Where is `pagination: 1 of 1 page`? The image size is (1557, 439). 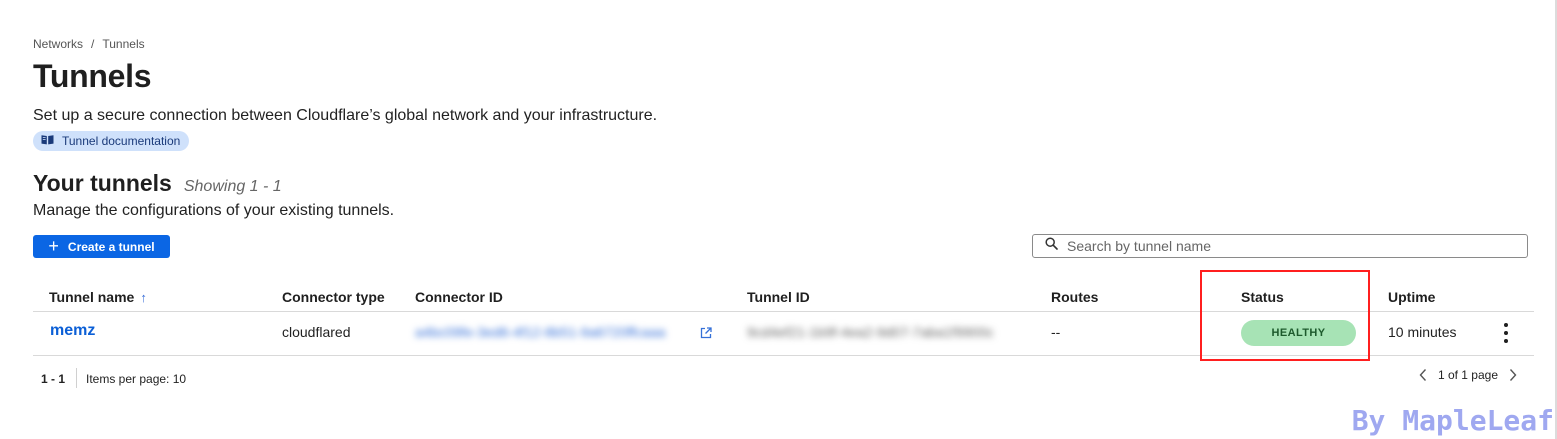
pagination: 1 of 1 page is located at coordinates (1468, 375).